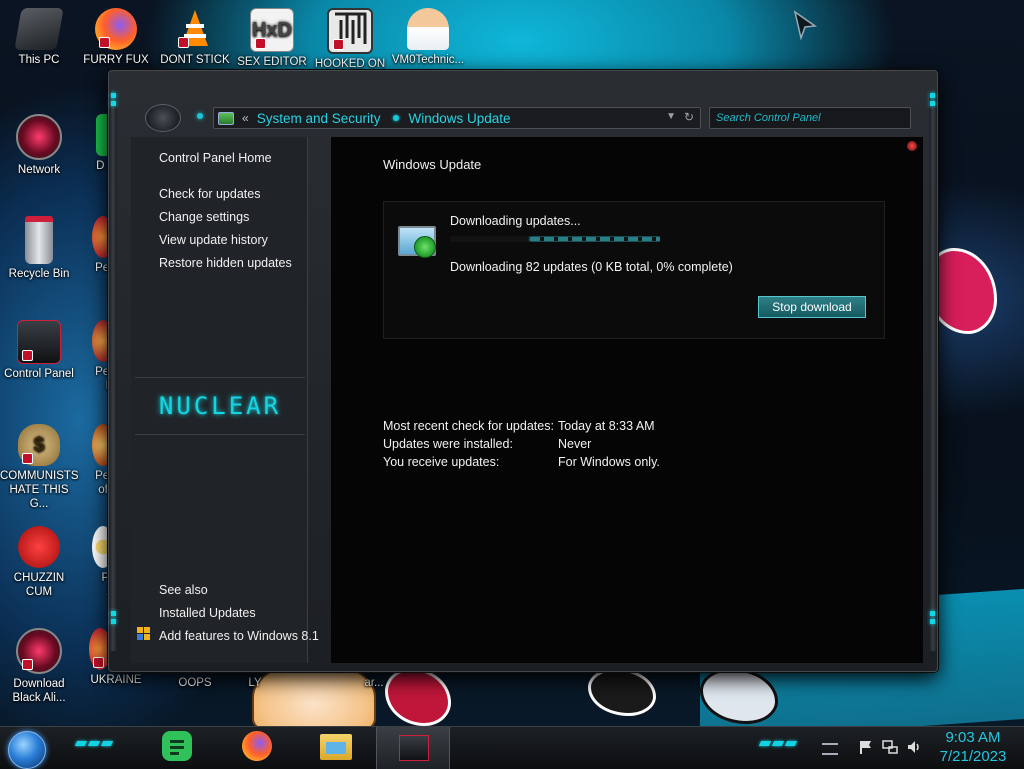 This screenshot has width=1024, height=769. What do you see at coordinates (39, 240) in the screenshot?
I see `recycle-bin-icon` at bounding box center [39, 240].